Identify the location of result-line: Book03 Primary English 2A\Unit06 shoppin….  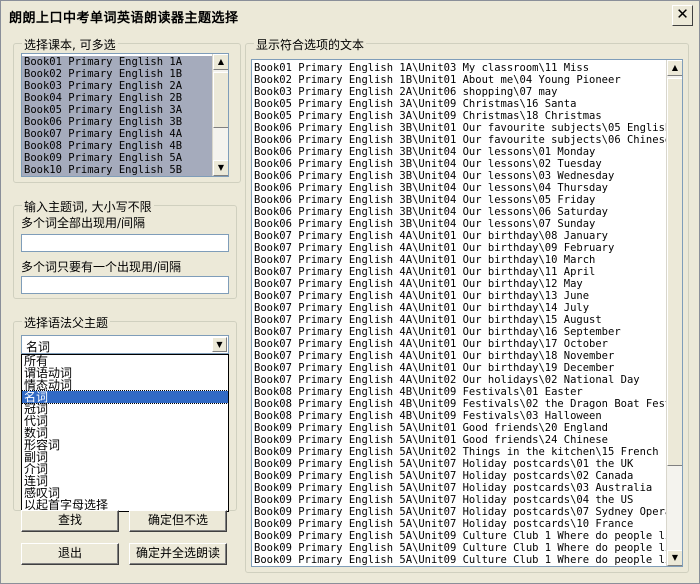
(406, 92).